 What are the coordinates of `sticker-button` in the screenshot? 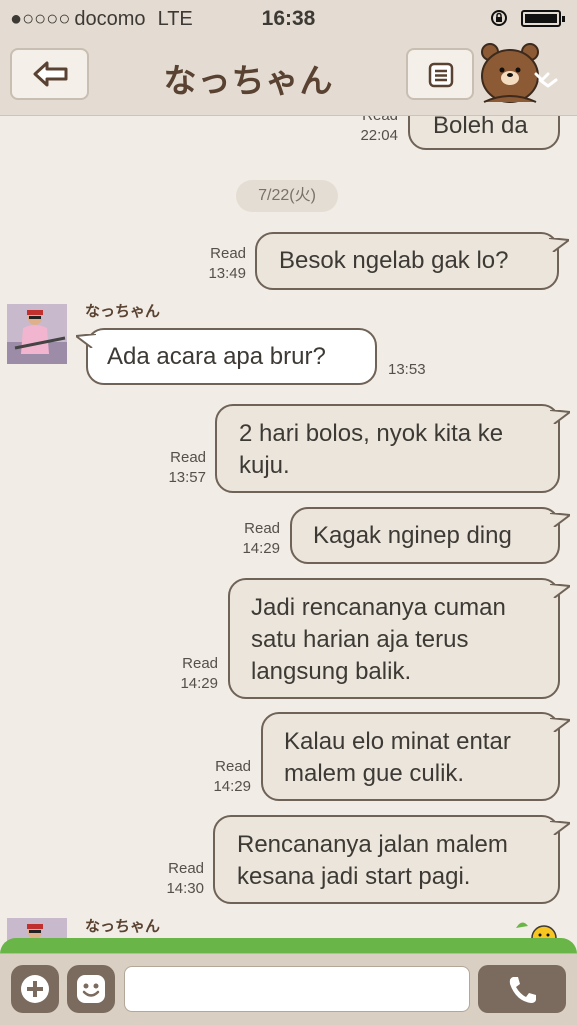 It's located at (91, 989).